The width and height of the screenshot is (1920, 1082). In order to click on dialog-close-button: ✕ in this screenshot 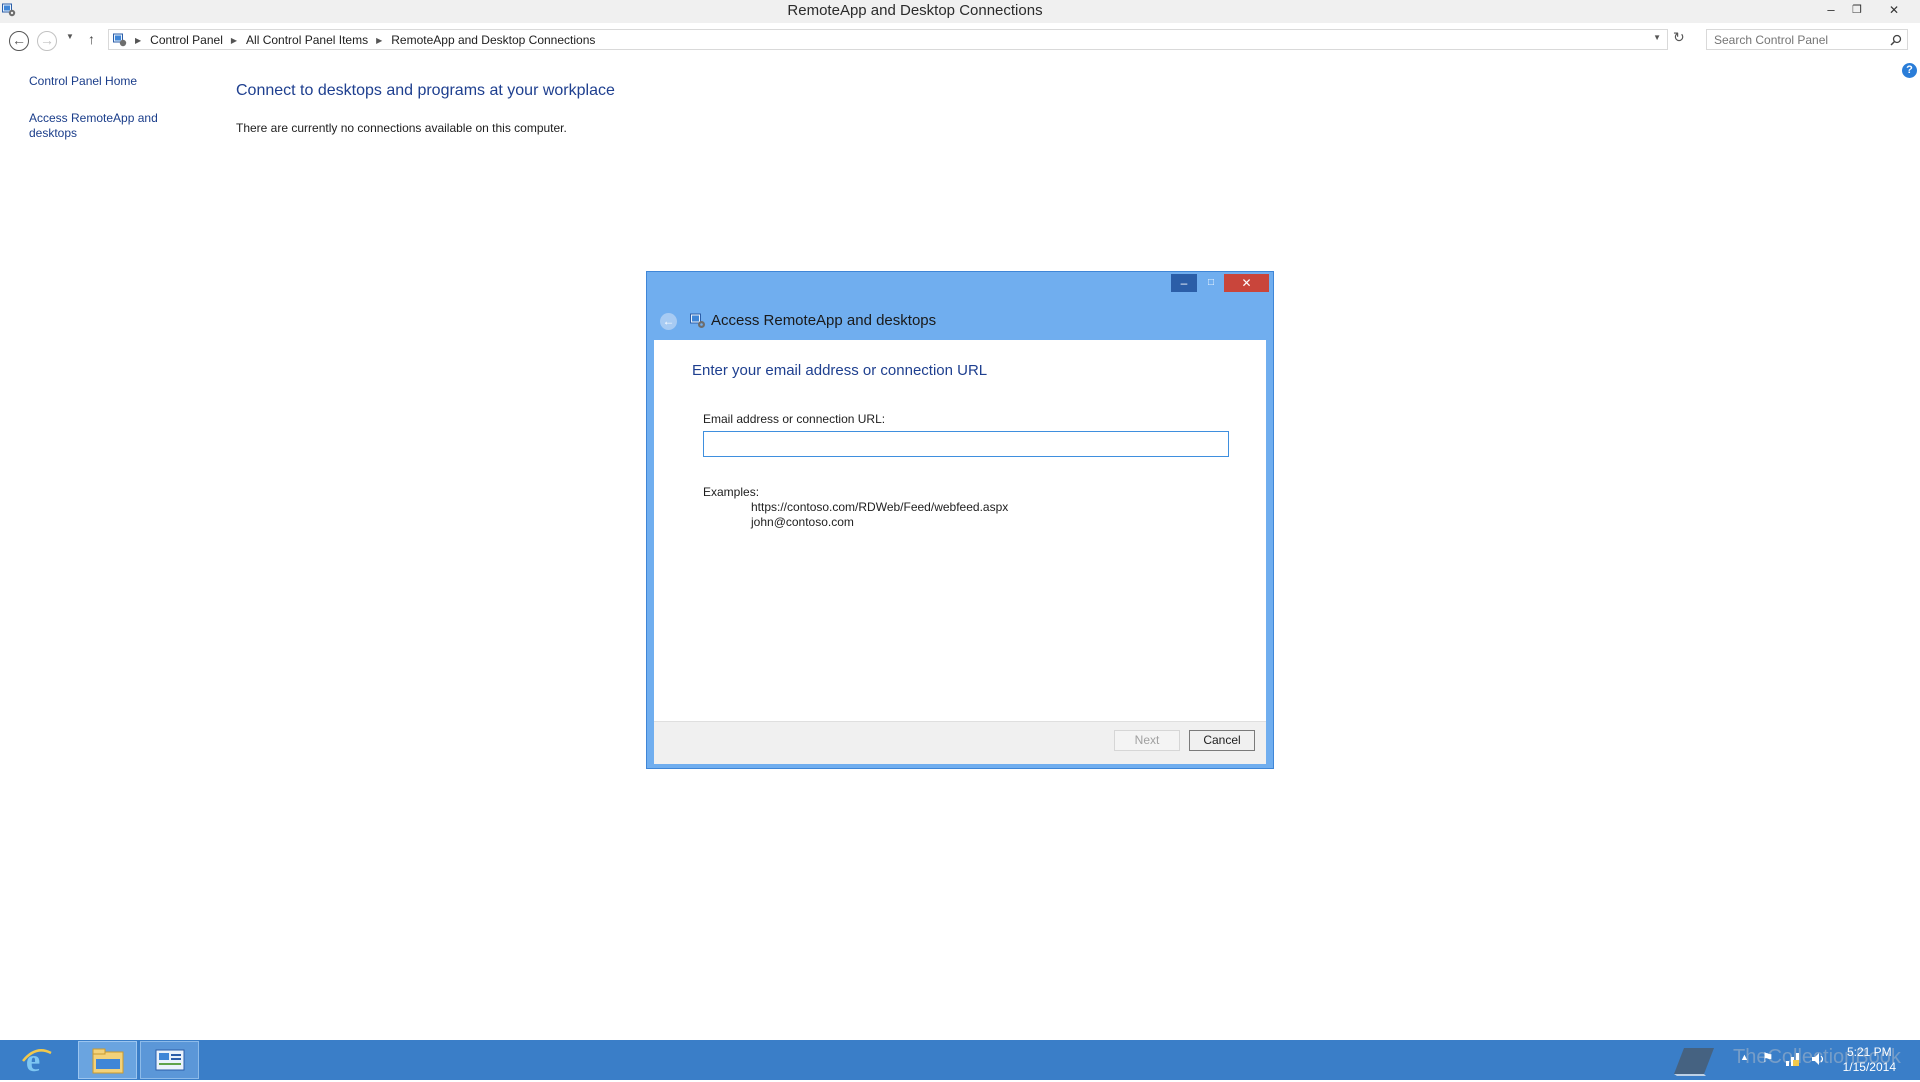, I will do `click(1246, 283)`.